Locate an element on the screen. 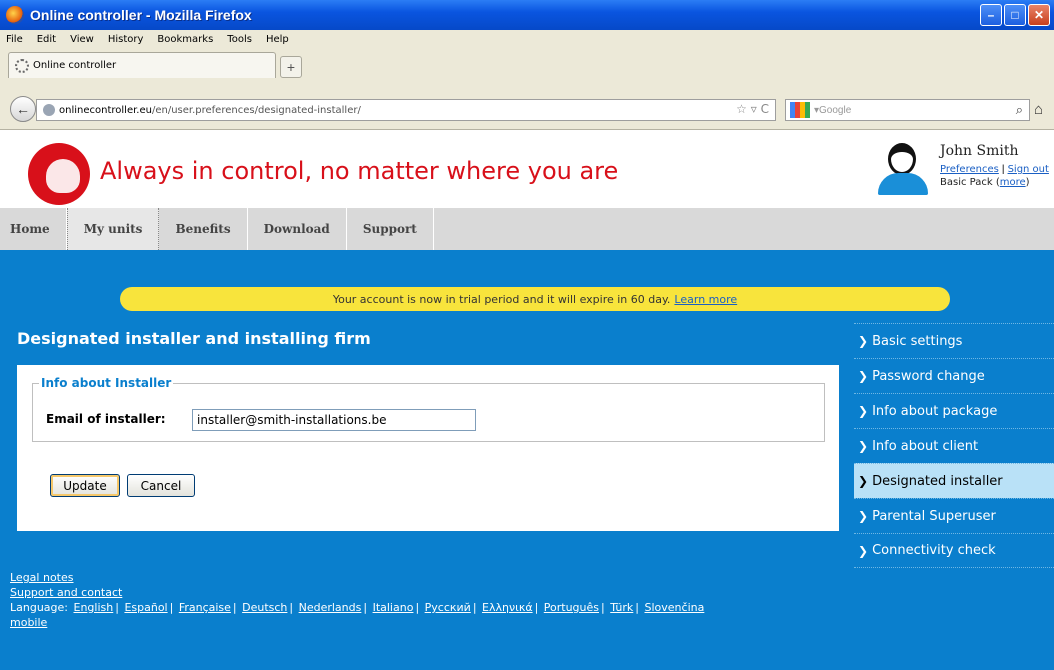  language-prefix: Language: is located at coordinates (39, 607).